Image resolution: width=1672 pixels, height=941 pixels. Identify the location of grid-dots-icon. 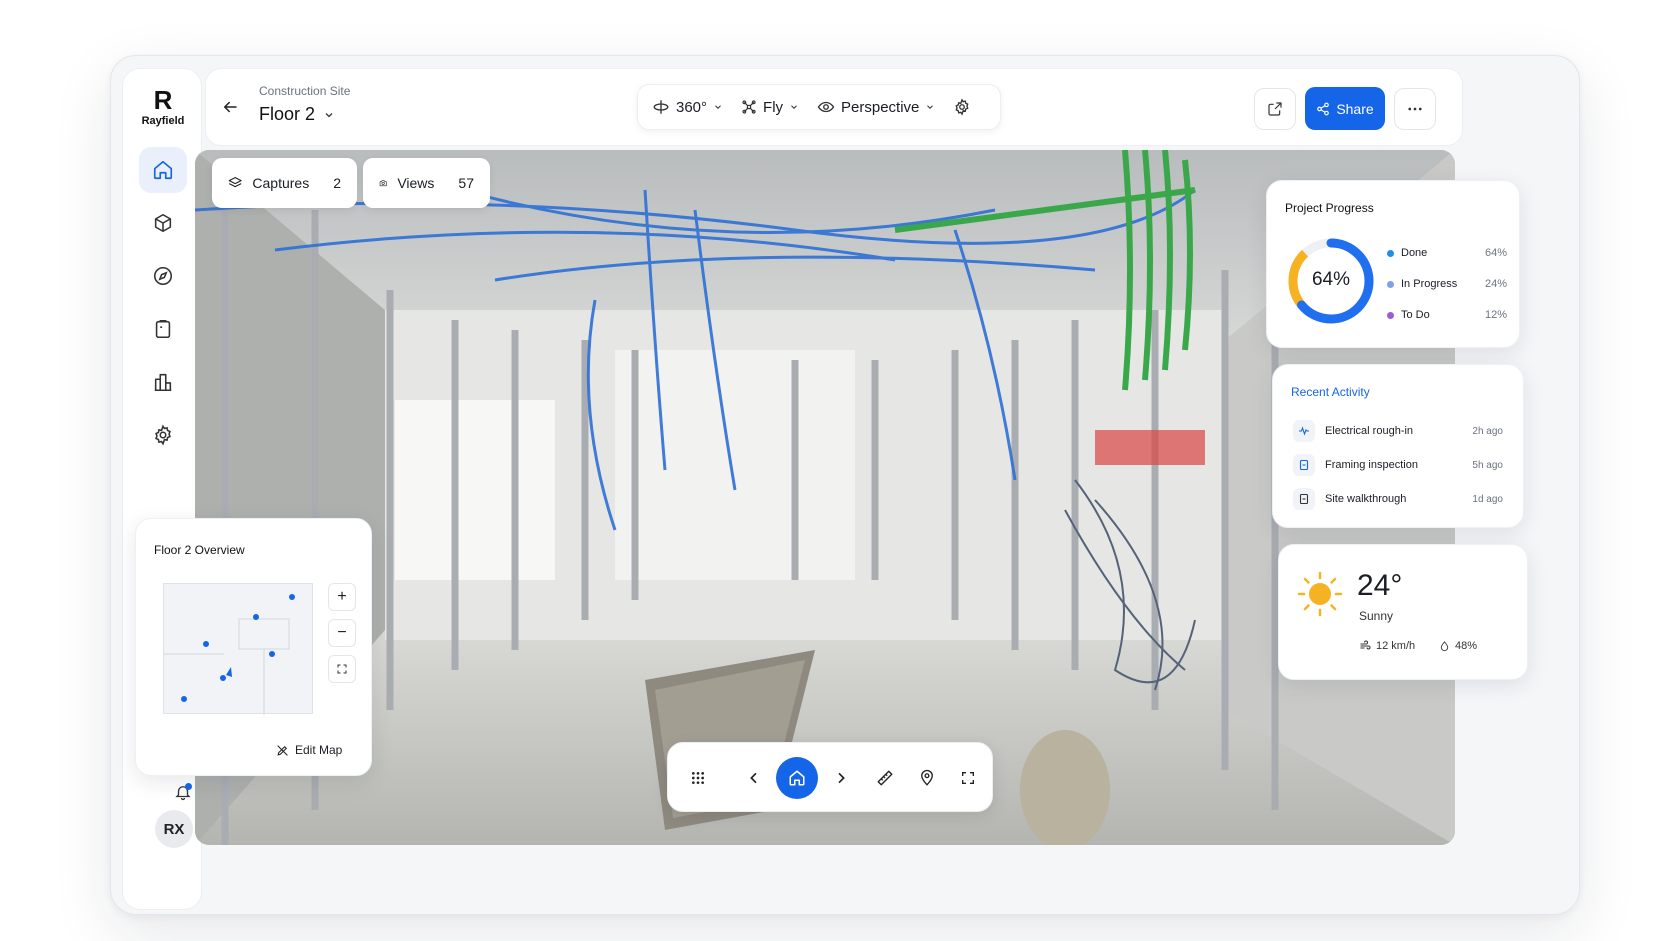
(698, 778).